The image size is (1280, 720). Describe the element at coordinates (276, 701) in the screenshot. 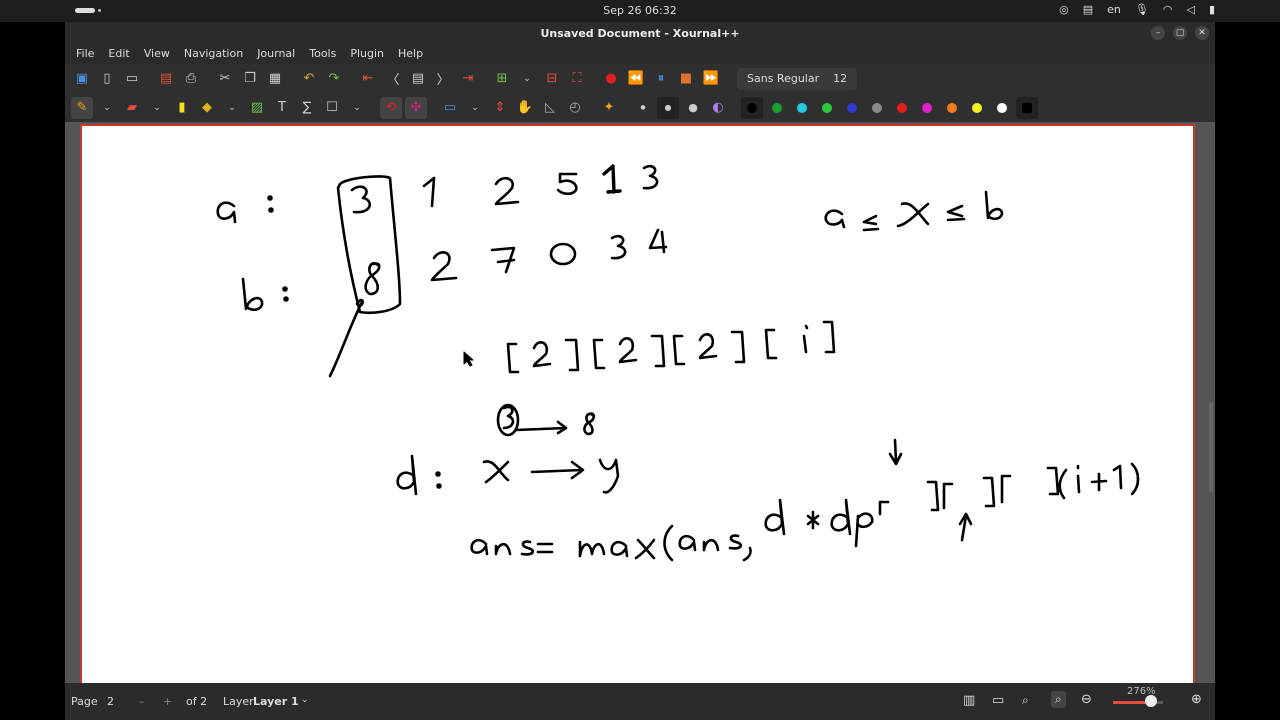

I see `layer-selector: Layer 1` at that location.